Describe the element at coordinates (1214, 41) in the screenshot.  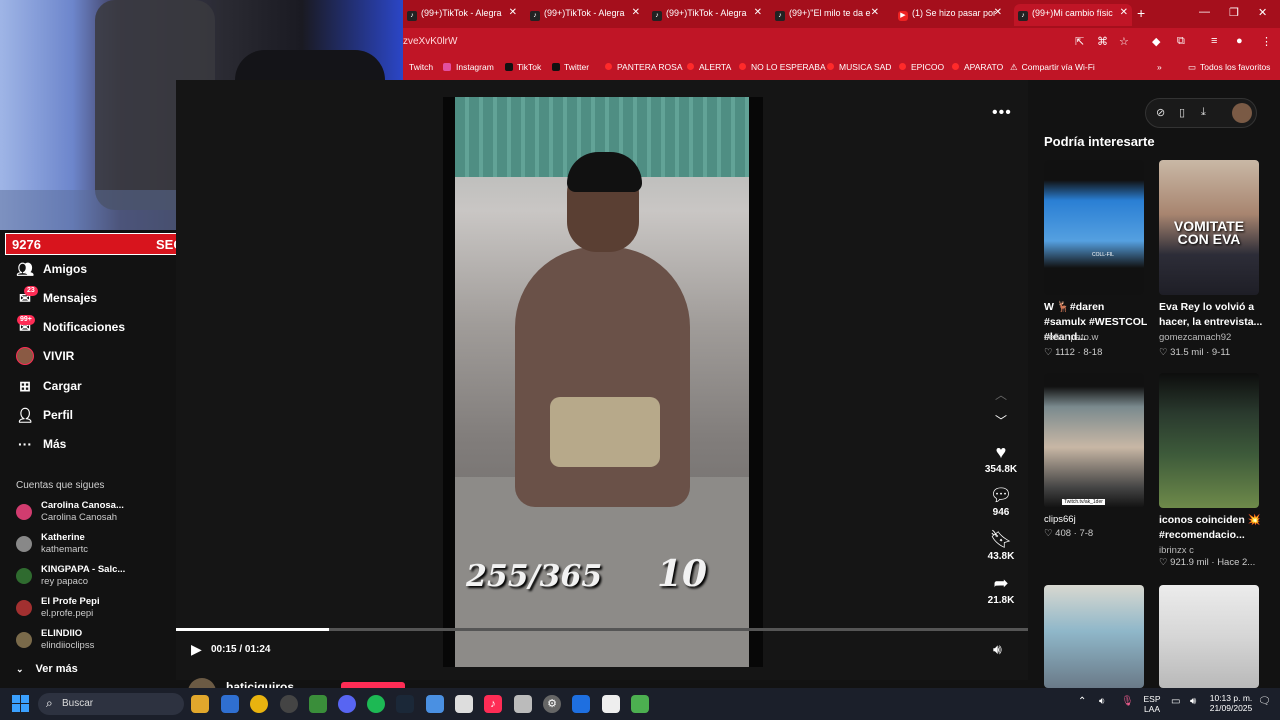
I see `media-control-icon: ≡` at that location.